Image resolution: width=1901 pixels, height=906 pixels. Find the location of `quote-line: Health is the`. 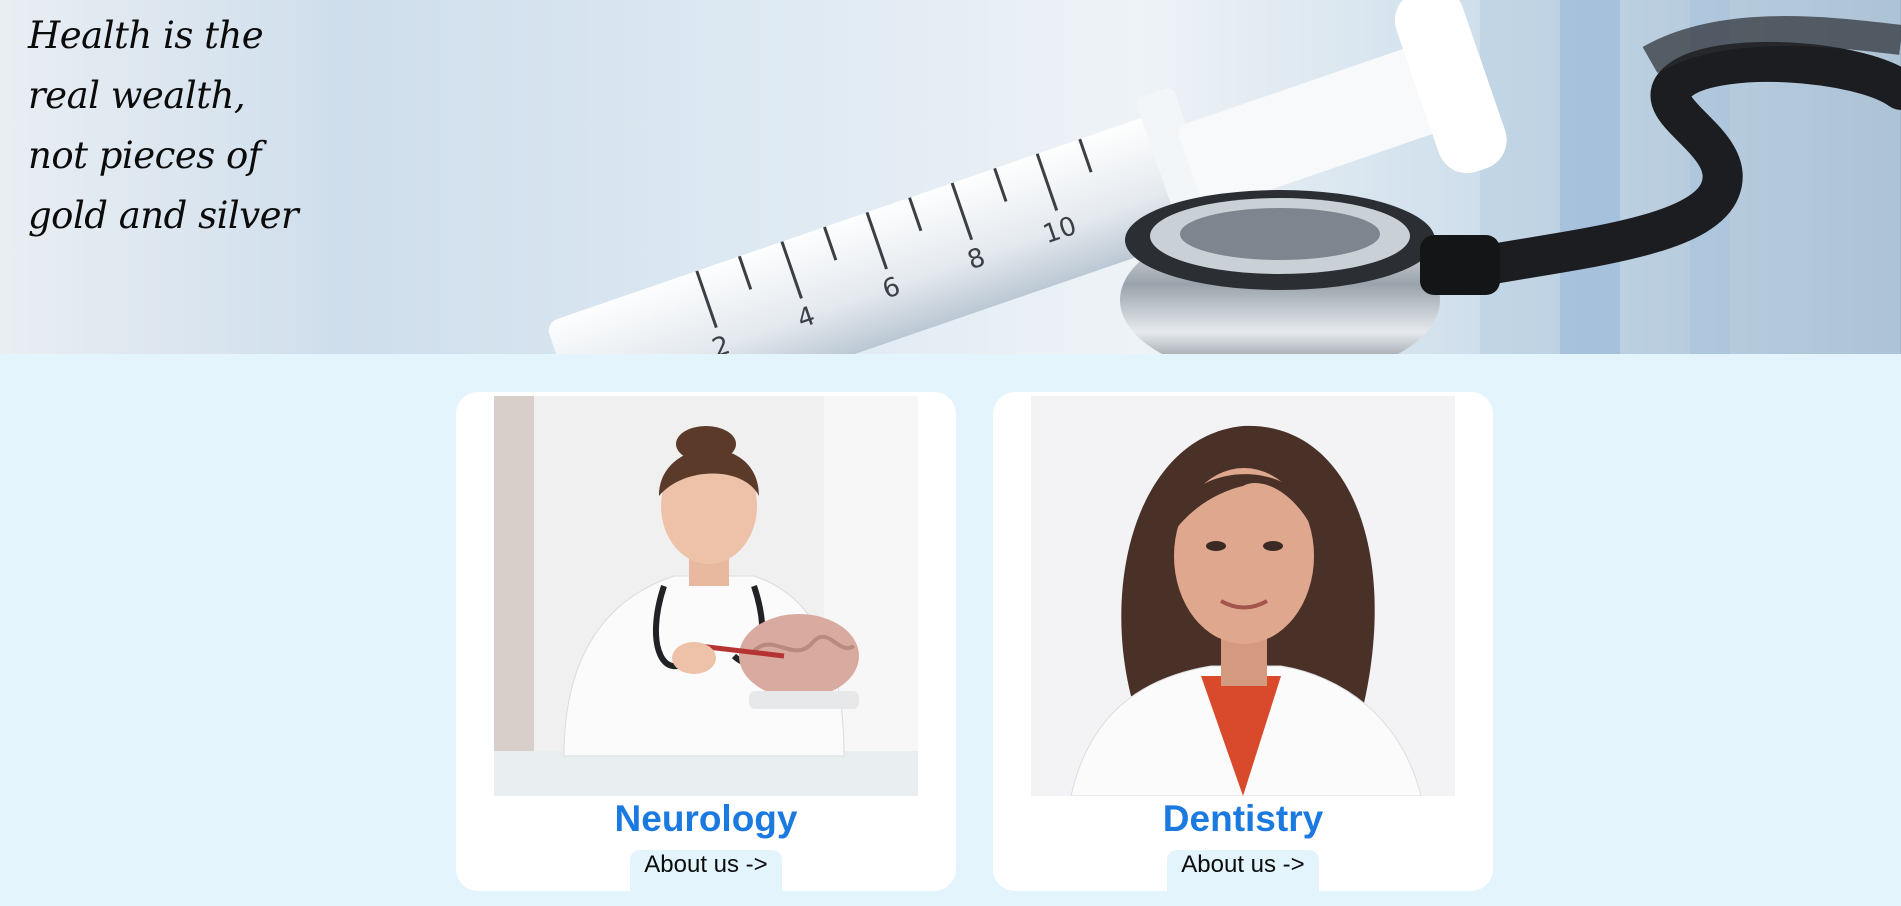

quote-line: Health is the is located at coordinates (146, 35).